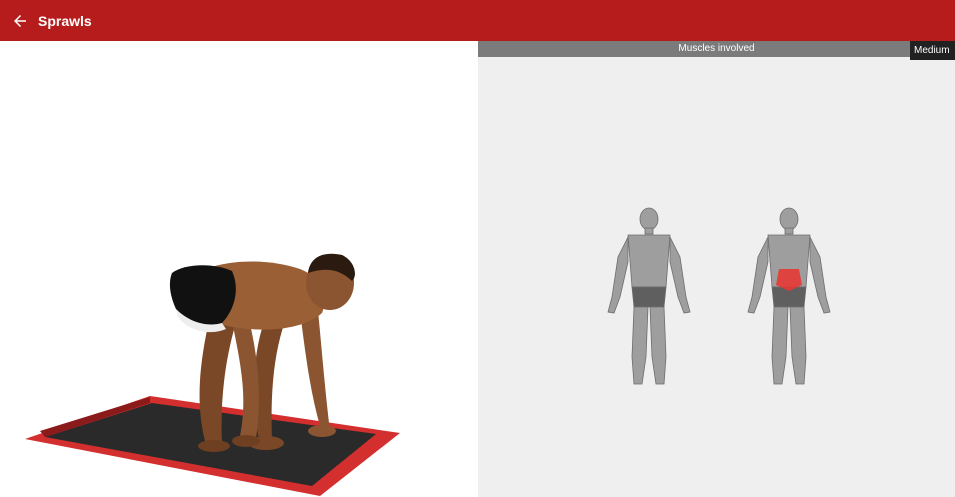 Image resolution: width=955 pixels, height=497 pixels. Describe the element at coordinates (789, 296) in the screenshot. I see `back-body-figure` at that location.